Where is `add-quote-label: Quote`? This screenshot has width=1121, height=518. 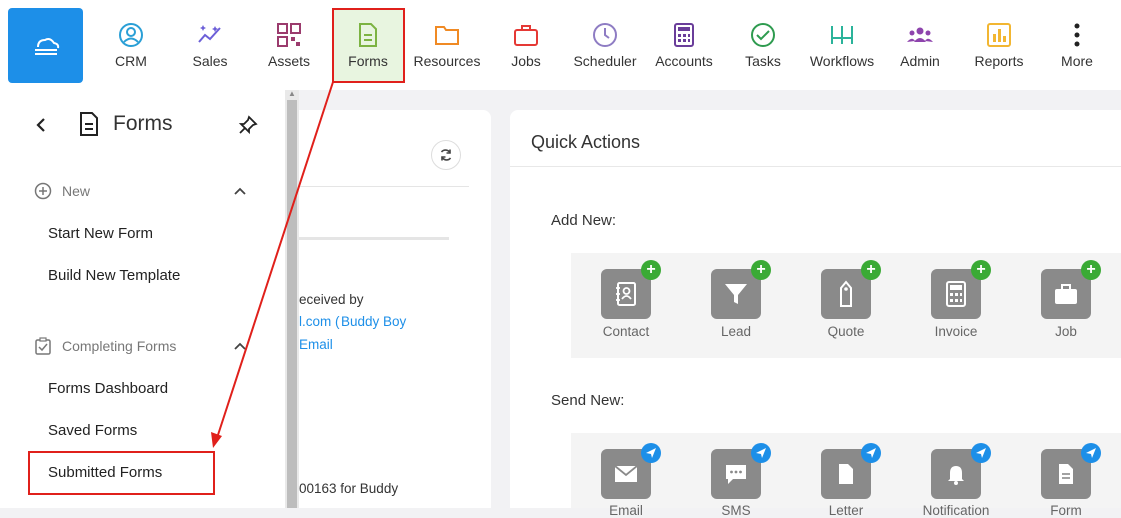 add-quote-label: Quote is located at coordinates (846, 331).